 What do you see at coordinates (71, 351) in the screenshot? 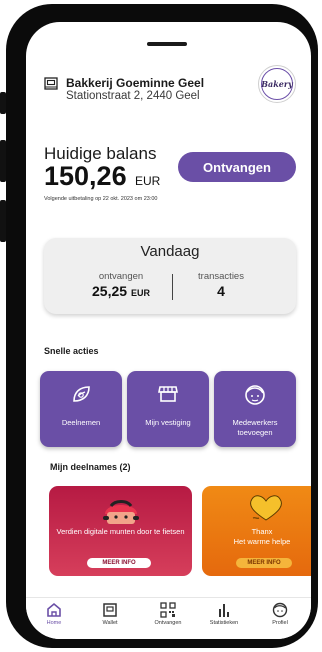
I see `quick-actions-heading: Snelle acties` at bounding box center [71, 351].